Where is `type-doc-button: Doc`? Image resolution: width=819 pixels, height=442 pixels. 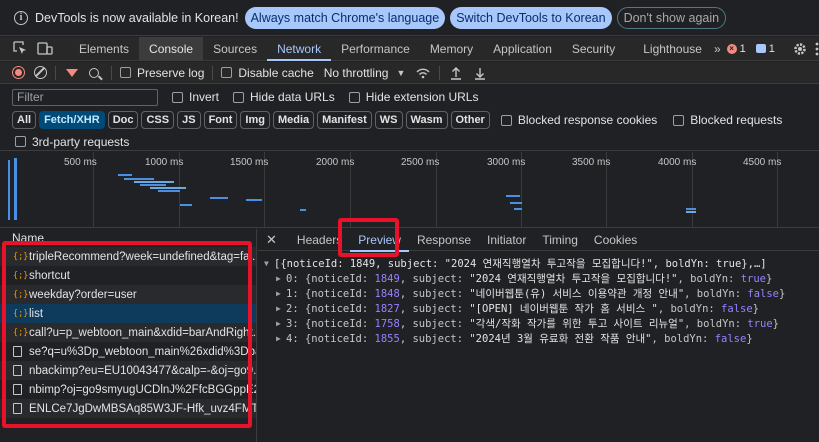
type-doc-button: Doc is located at coordinates (123, 120).